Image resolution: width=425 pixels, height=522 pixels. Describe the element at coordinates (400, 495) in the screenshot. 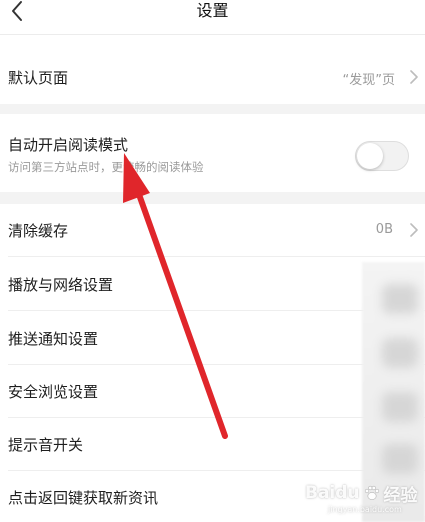

I see `watermark-suffix: 经验` at that location.